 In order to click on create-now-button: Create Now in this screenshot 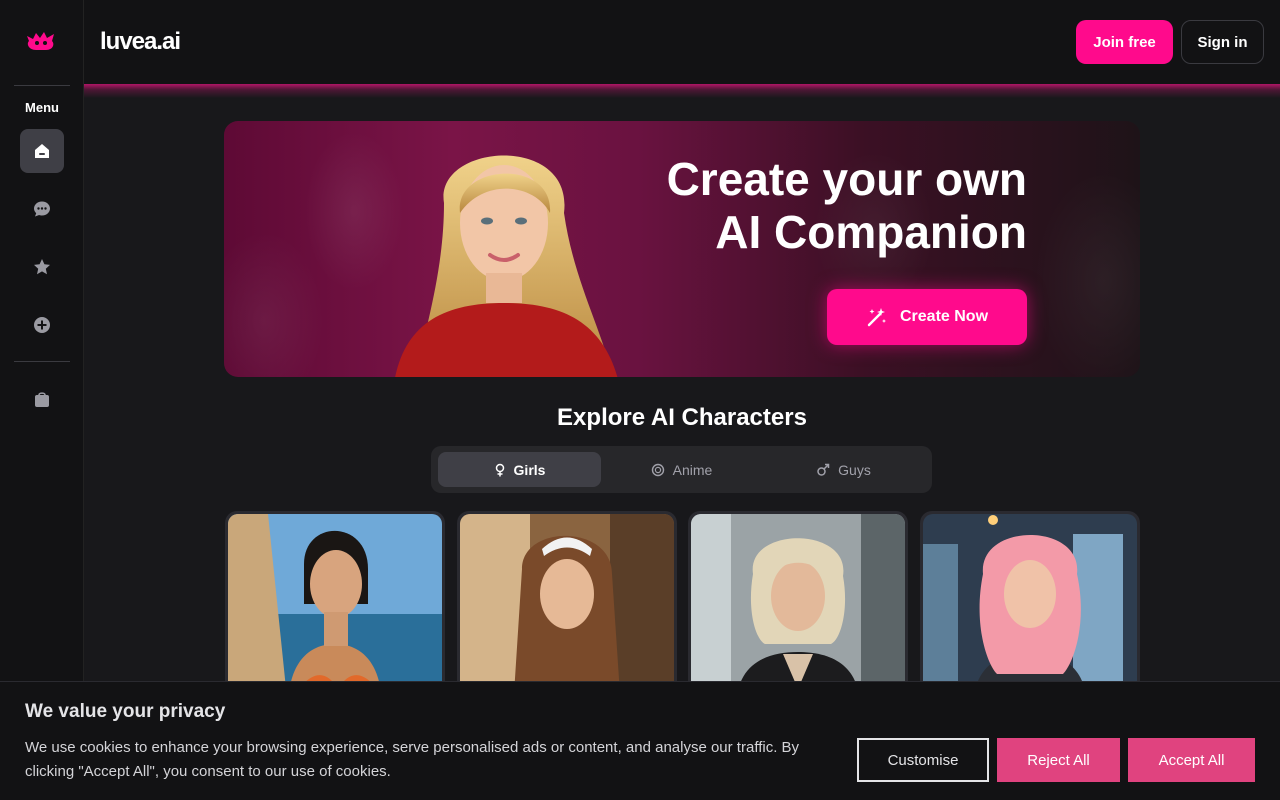, I will do `click(927, 317)`.